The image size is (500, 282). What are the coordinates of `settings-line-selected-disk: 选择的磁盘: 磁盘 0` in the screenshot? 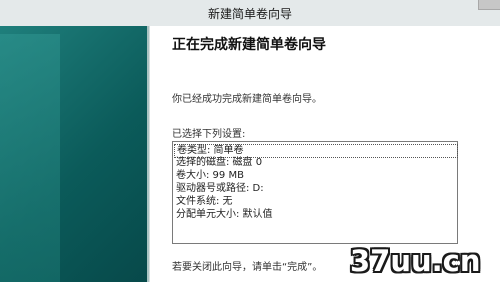 It's located at (219, 163).